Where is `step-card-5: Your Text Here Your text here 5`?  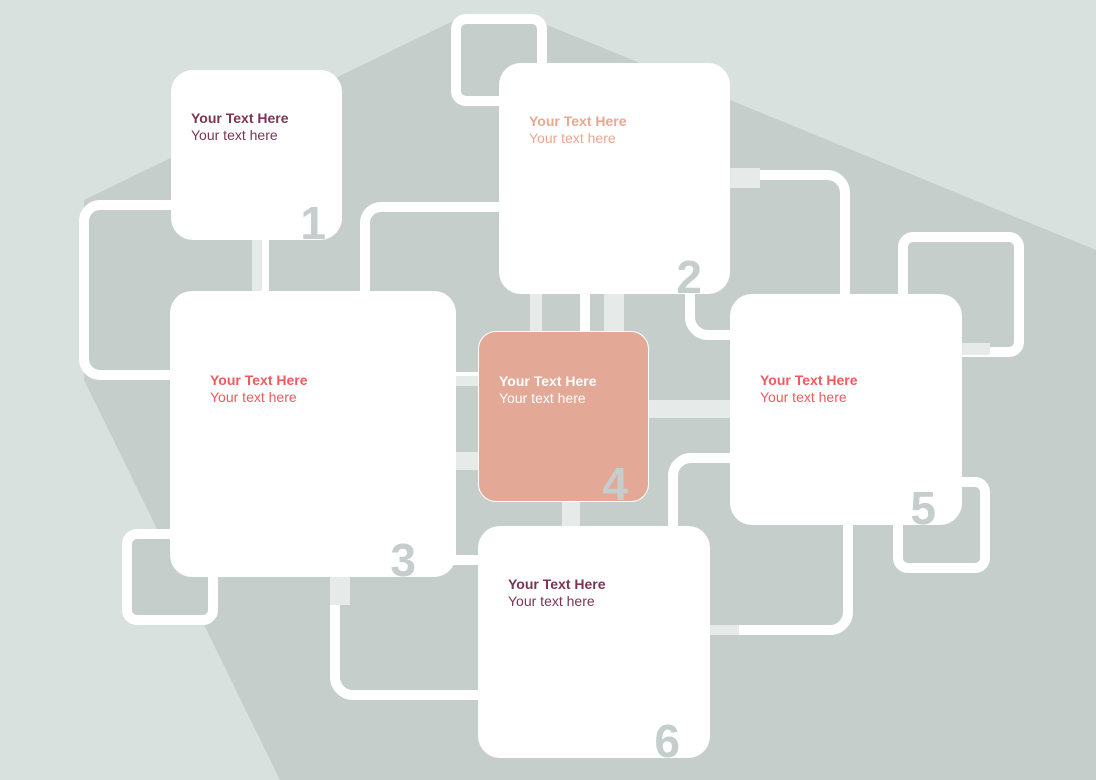
step-card-5: Your Text Here Your text here 5 is located at coordinates (846, 409).